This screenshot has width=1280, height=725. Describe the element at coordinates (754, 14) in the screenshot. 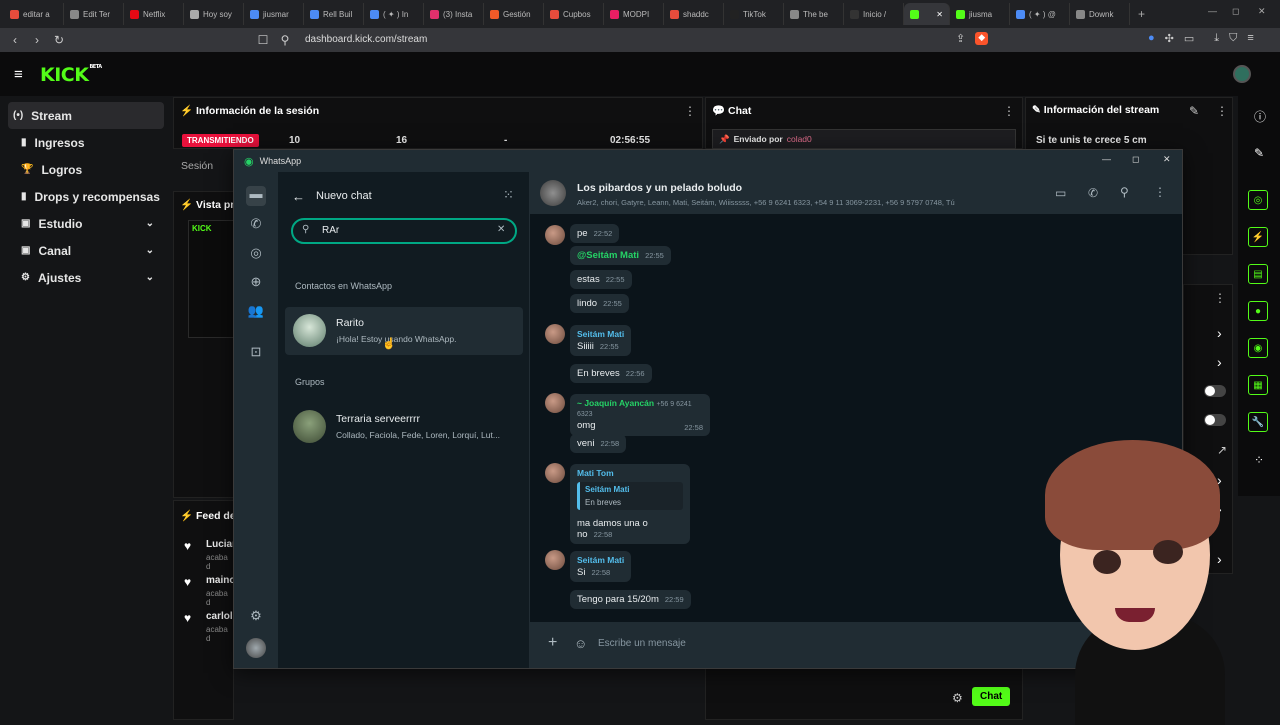

I see `browser-tab: TikTok` at that location.